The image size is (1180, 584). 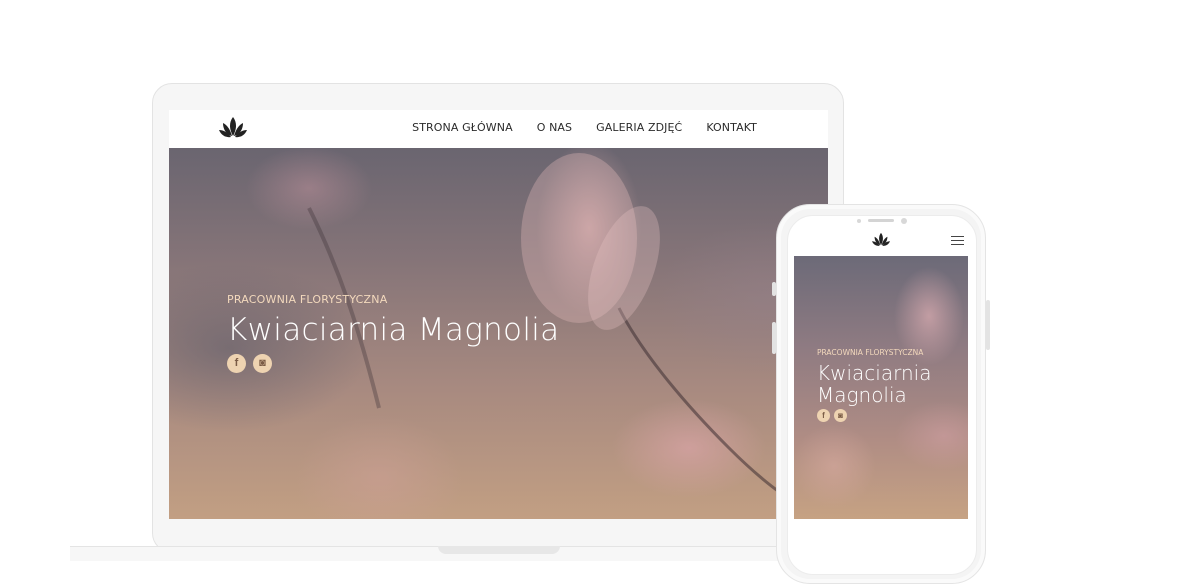 What do you see at coordinates (774, 338) in the screenshot?
I see `phone-volume-button` at bounding box center [774, 338].